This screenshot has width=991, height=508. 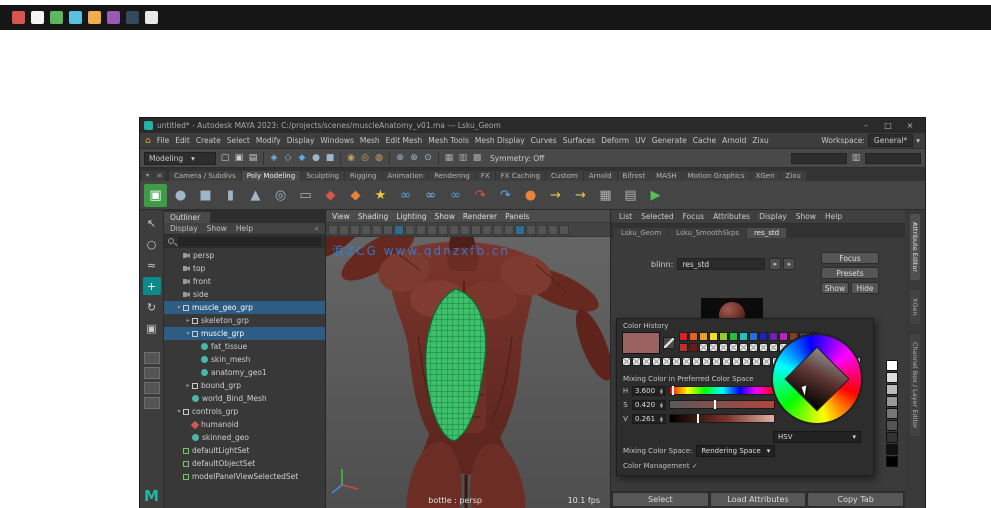 What do you see at coordinates (443, 229) in the screenshot?
I see `field-chart-icon` at bounding box center [443, 229].